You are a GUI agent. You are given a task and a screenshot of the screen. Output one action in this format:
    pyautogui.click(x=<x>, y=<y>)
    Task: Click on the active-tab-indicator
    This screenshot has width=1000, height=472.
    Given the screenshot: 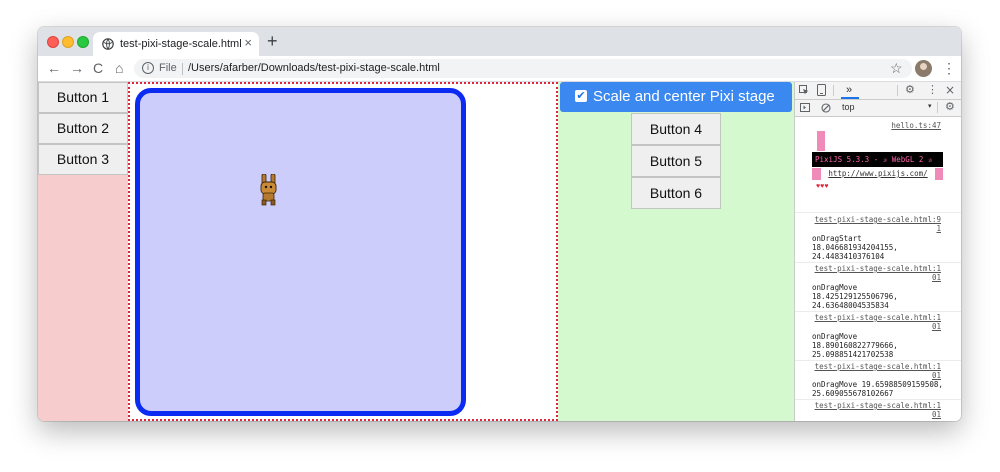 What is the action you would take?
    pyautogui.click(x=850, y=98)
    